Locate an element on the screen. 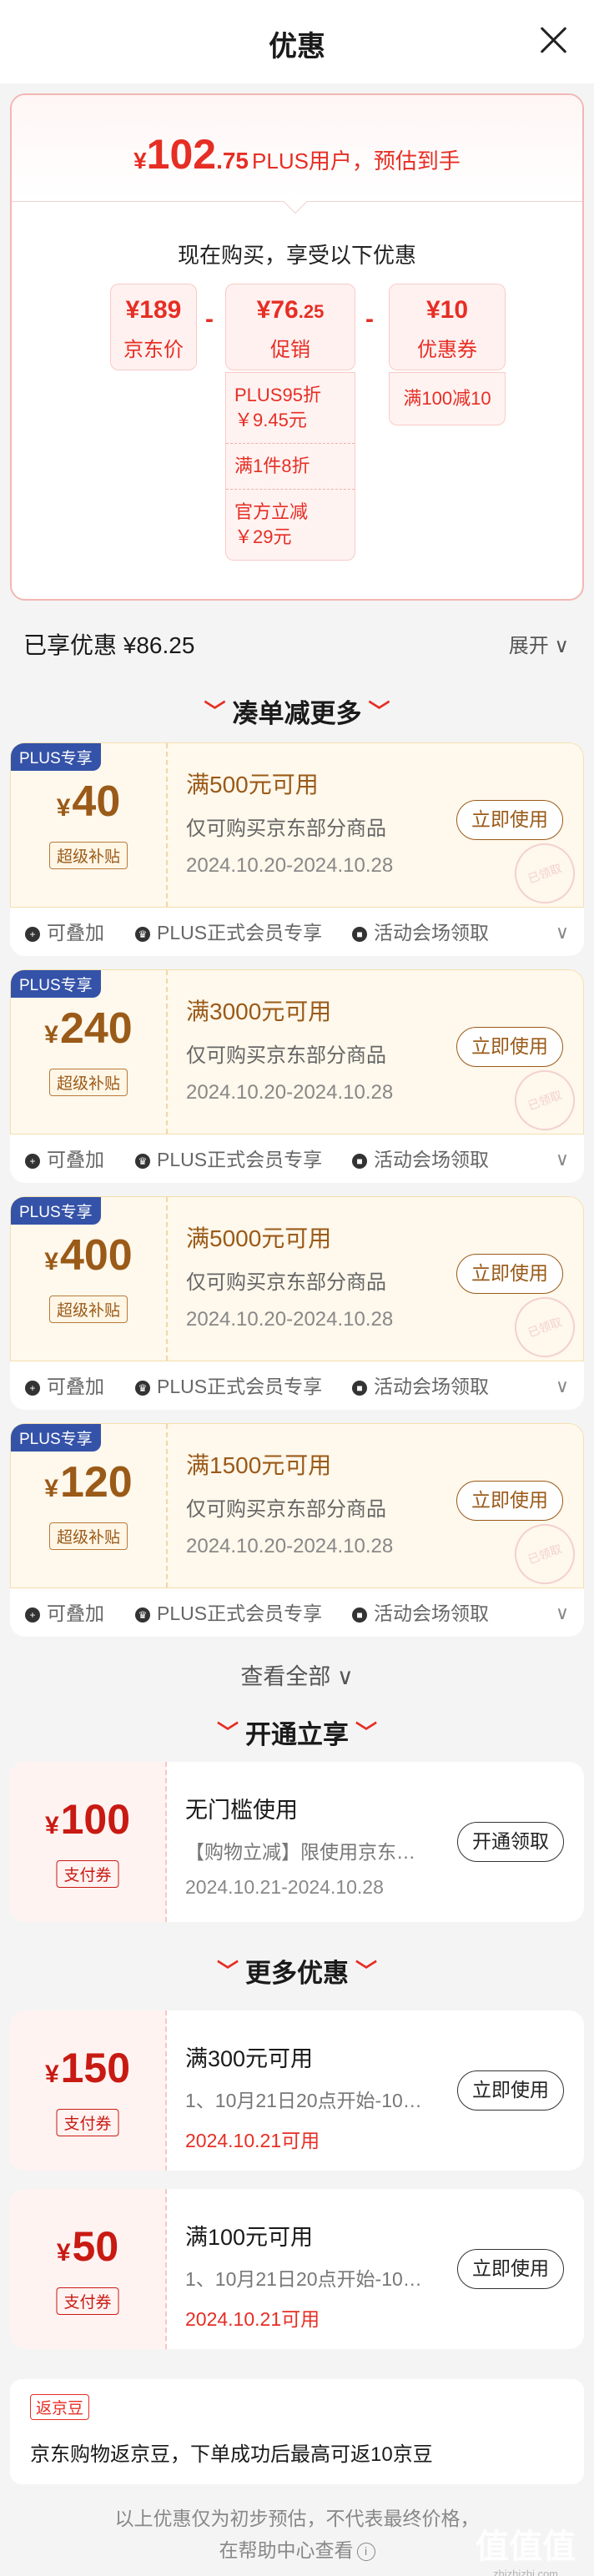 Image resolution: width=594 pixels, height=2576 pixels. open-claim-button: 开通领取 is located at coordinates (511, 1842).